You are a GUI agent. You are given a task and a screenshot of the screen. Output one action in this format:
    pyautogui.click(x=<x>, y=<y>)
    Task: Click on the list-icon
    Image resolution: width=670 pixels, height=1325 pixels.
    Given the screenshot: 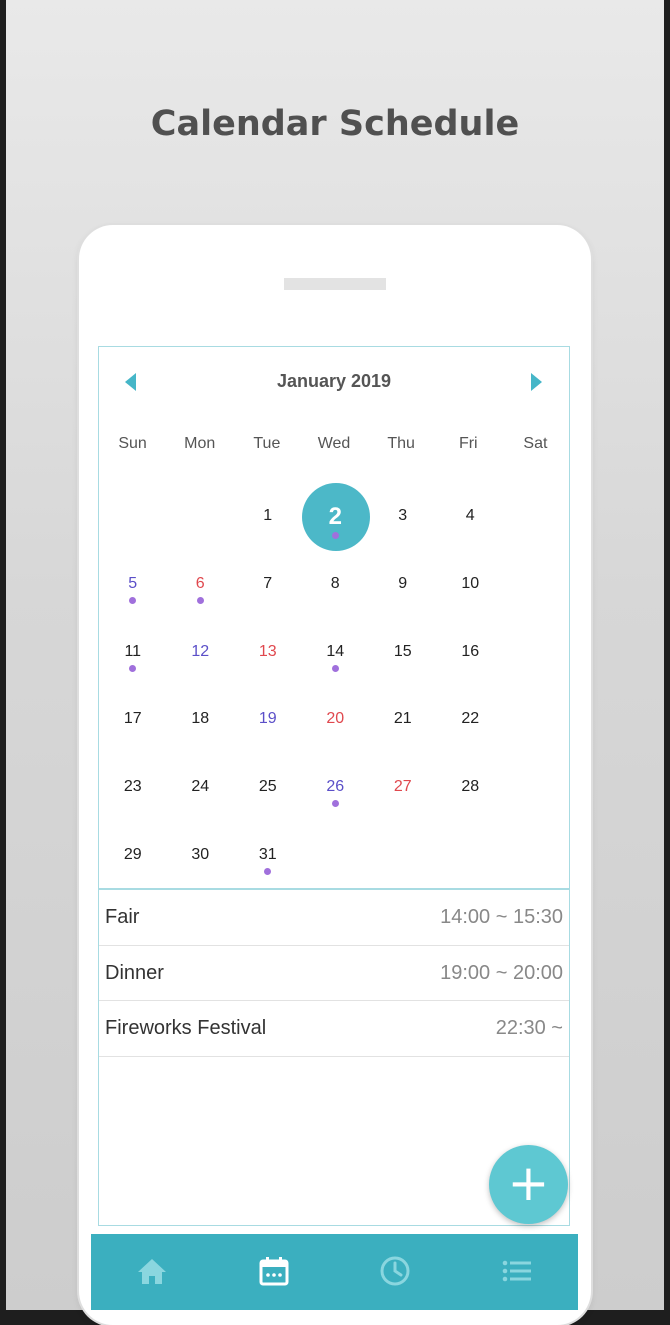 What is the action you would take?
    pyautogui.click(x=517, y=1272)
    